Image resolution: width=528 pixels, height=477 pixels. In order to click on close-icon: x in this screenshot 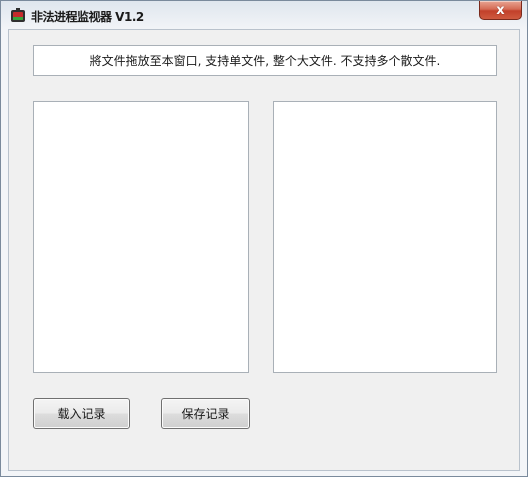, I will do `click(500, 10)`.